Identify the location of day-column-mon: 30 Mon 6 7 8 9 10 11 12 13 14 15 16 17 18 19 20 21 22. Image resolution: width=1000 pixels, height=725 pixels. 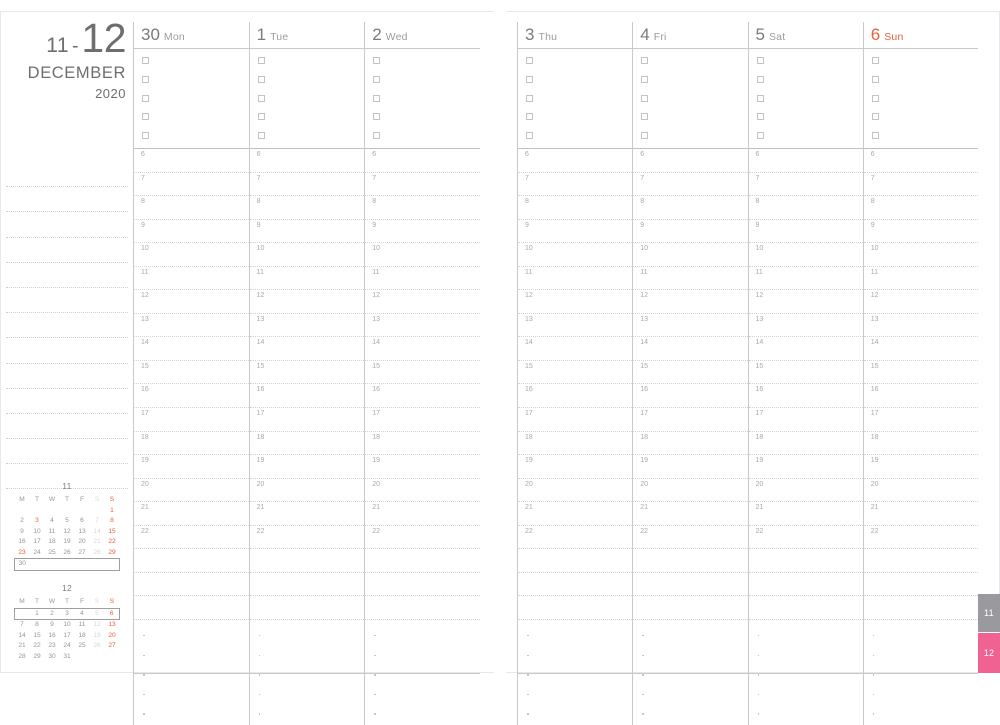
(191, 373).